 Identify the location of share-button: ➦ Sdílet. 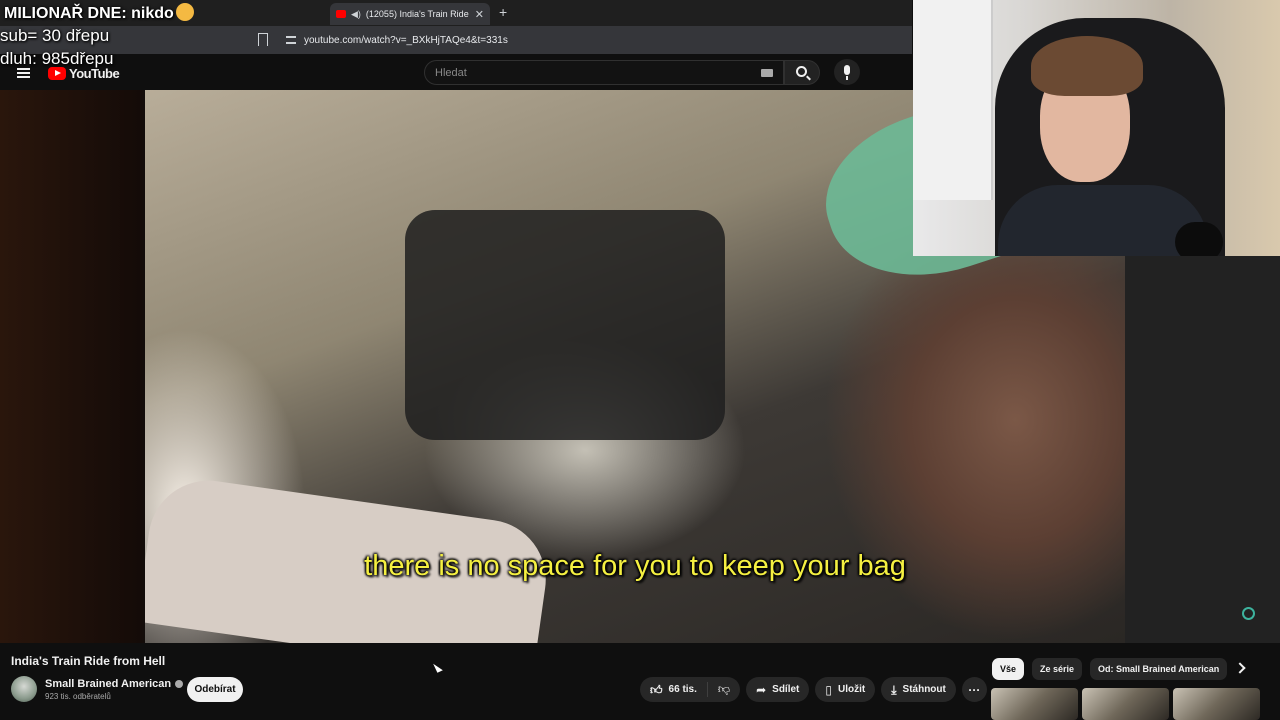
(778, 689).